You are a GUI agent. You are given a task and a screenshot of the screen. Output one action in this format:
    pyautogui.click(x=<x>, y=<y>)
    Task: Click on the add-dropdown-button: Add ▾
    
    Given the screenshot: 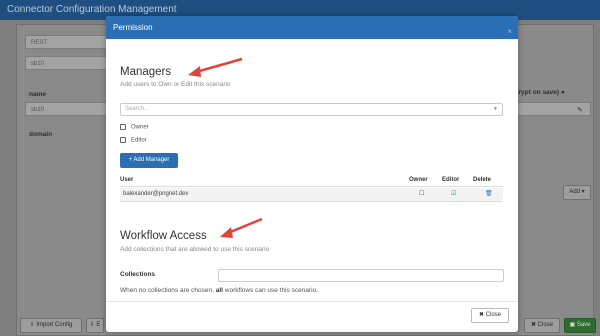 What is the action you would take?
    pyautogui.click(x=577, y=192)
    